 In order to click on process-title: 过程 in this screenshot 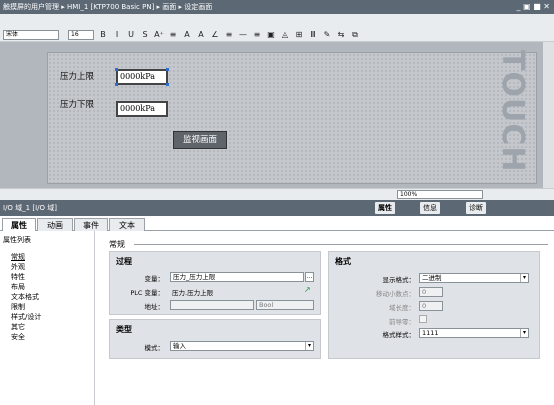, I will do `click(124, 261)`.